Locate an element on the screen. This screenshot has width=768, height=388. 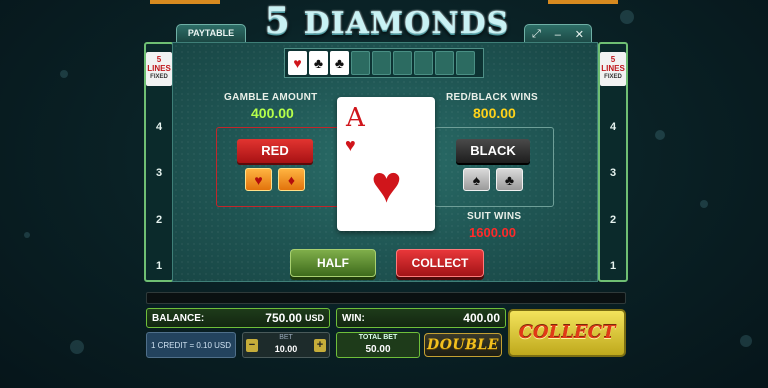
bet-increase-button: + is located at coordinates (320, 345).